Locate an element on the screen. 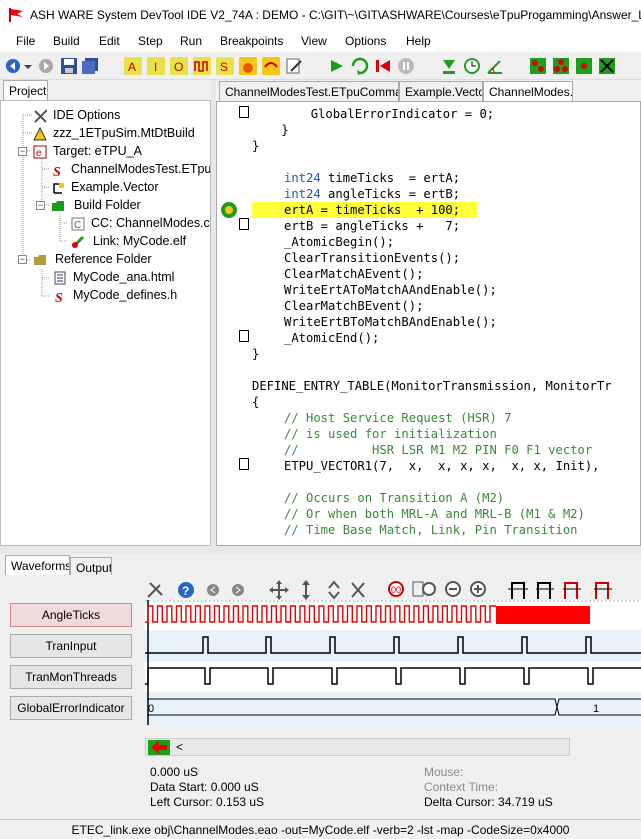  waveform-properties-icon is located at coordinates (155, 590).